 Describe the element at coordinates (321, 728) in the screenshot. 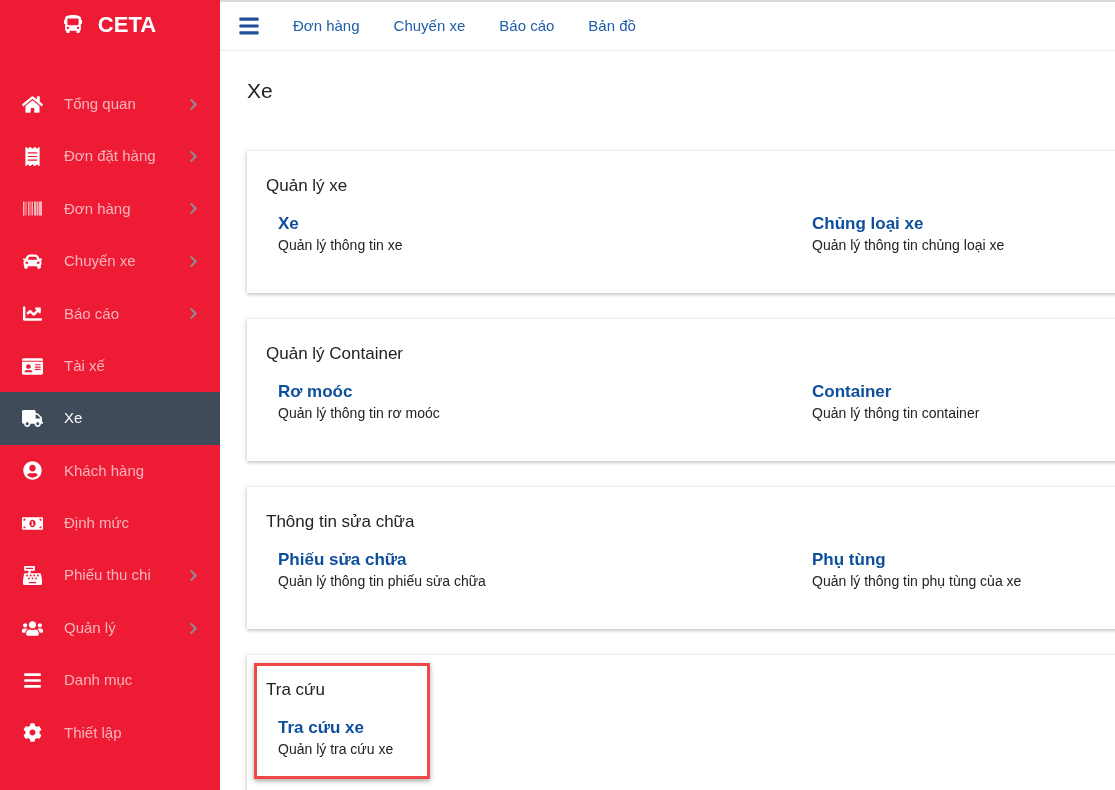

I see `item-link: Tra cứu xe` at that location.